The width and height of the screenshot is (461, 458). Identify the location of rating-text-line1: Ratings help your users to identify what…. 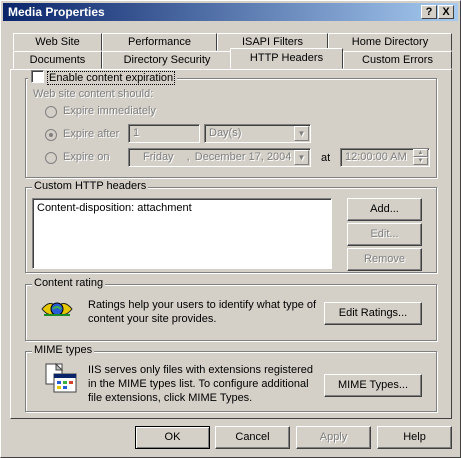
(202, 305).